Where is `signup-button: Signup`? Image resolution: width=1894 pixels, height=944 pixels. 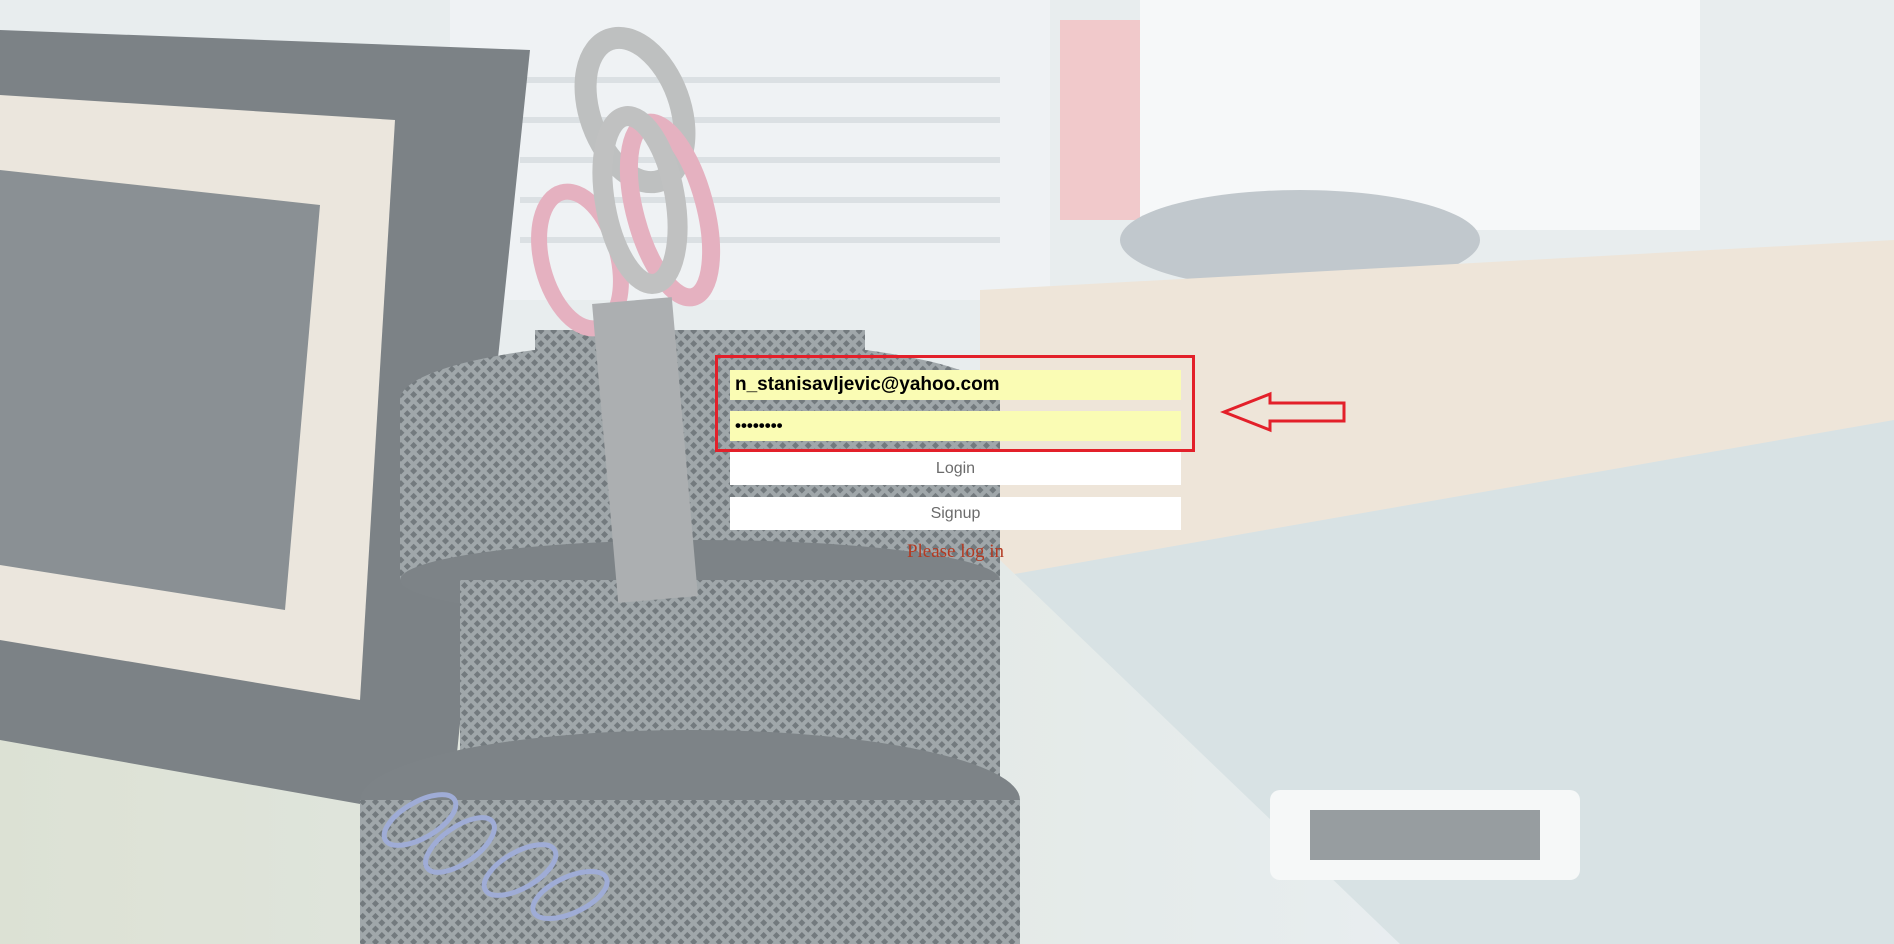
signup-button: Signup is located at coordinates (955, 513).